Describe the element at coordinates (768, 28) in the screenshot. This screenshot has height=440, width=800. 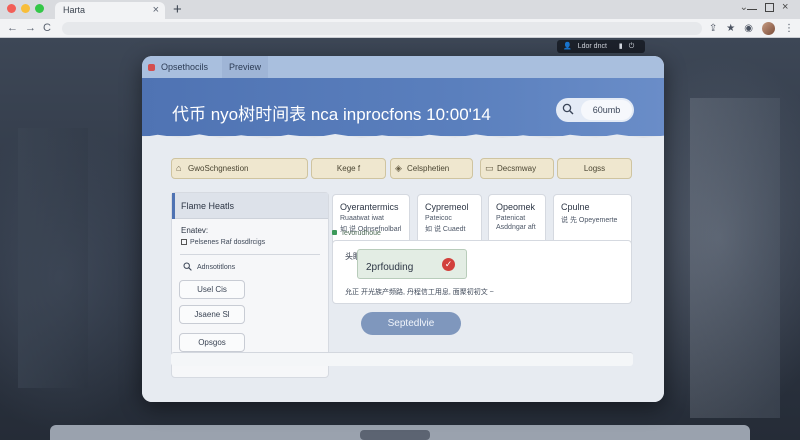
I see `avatar` at that location.